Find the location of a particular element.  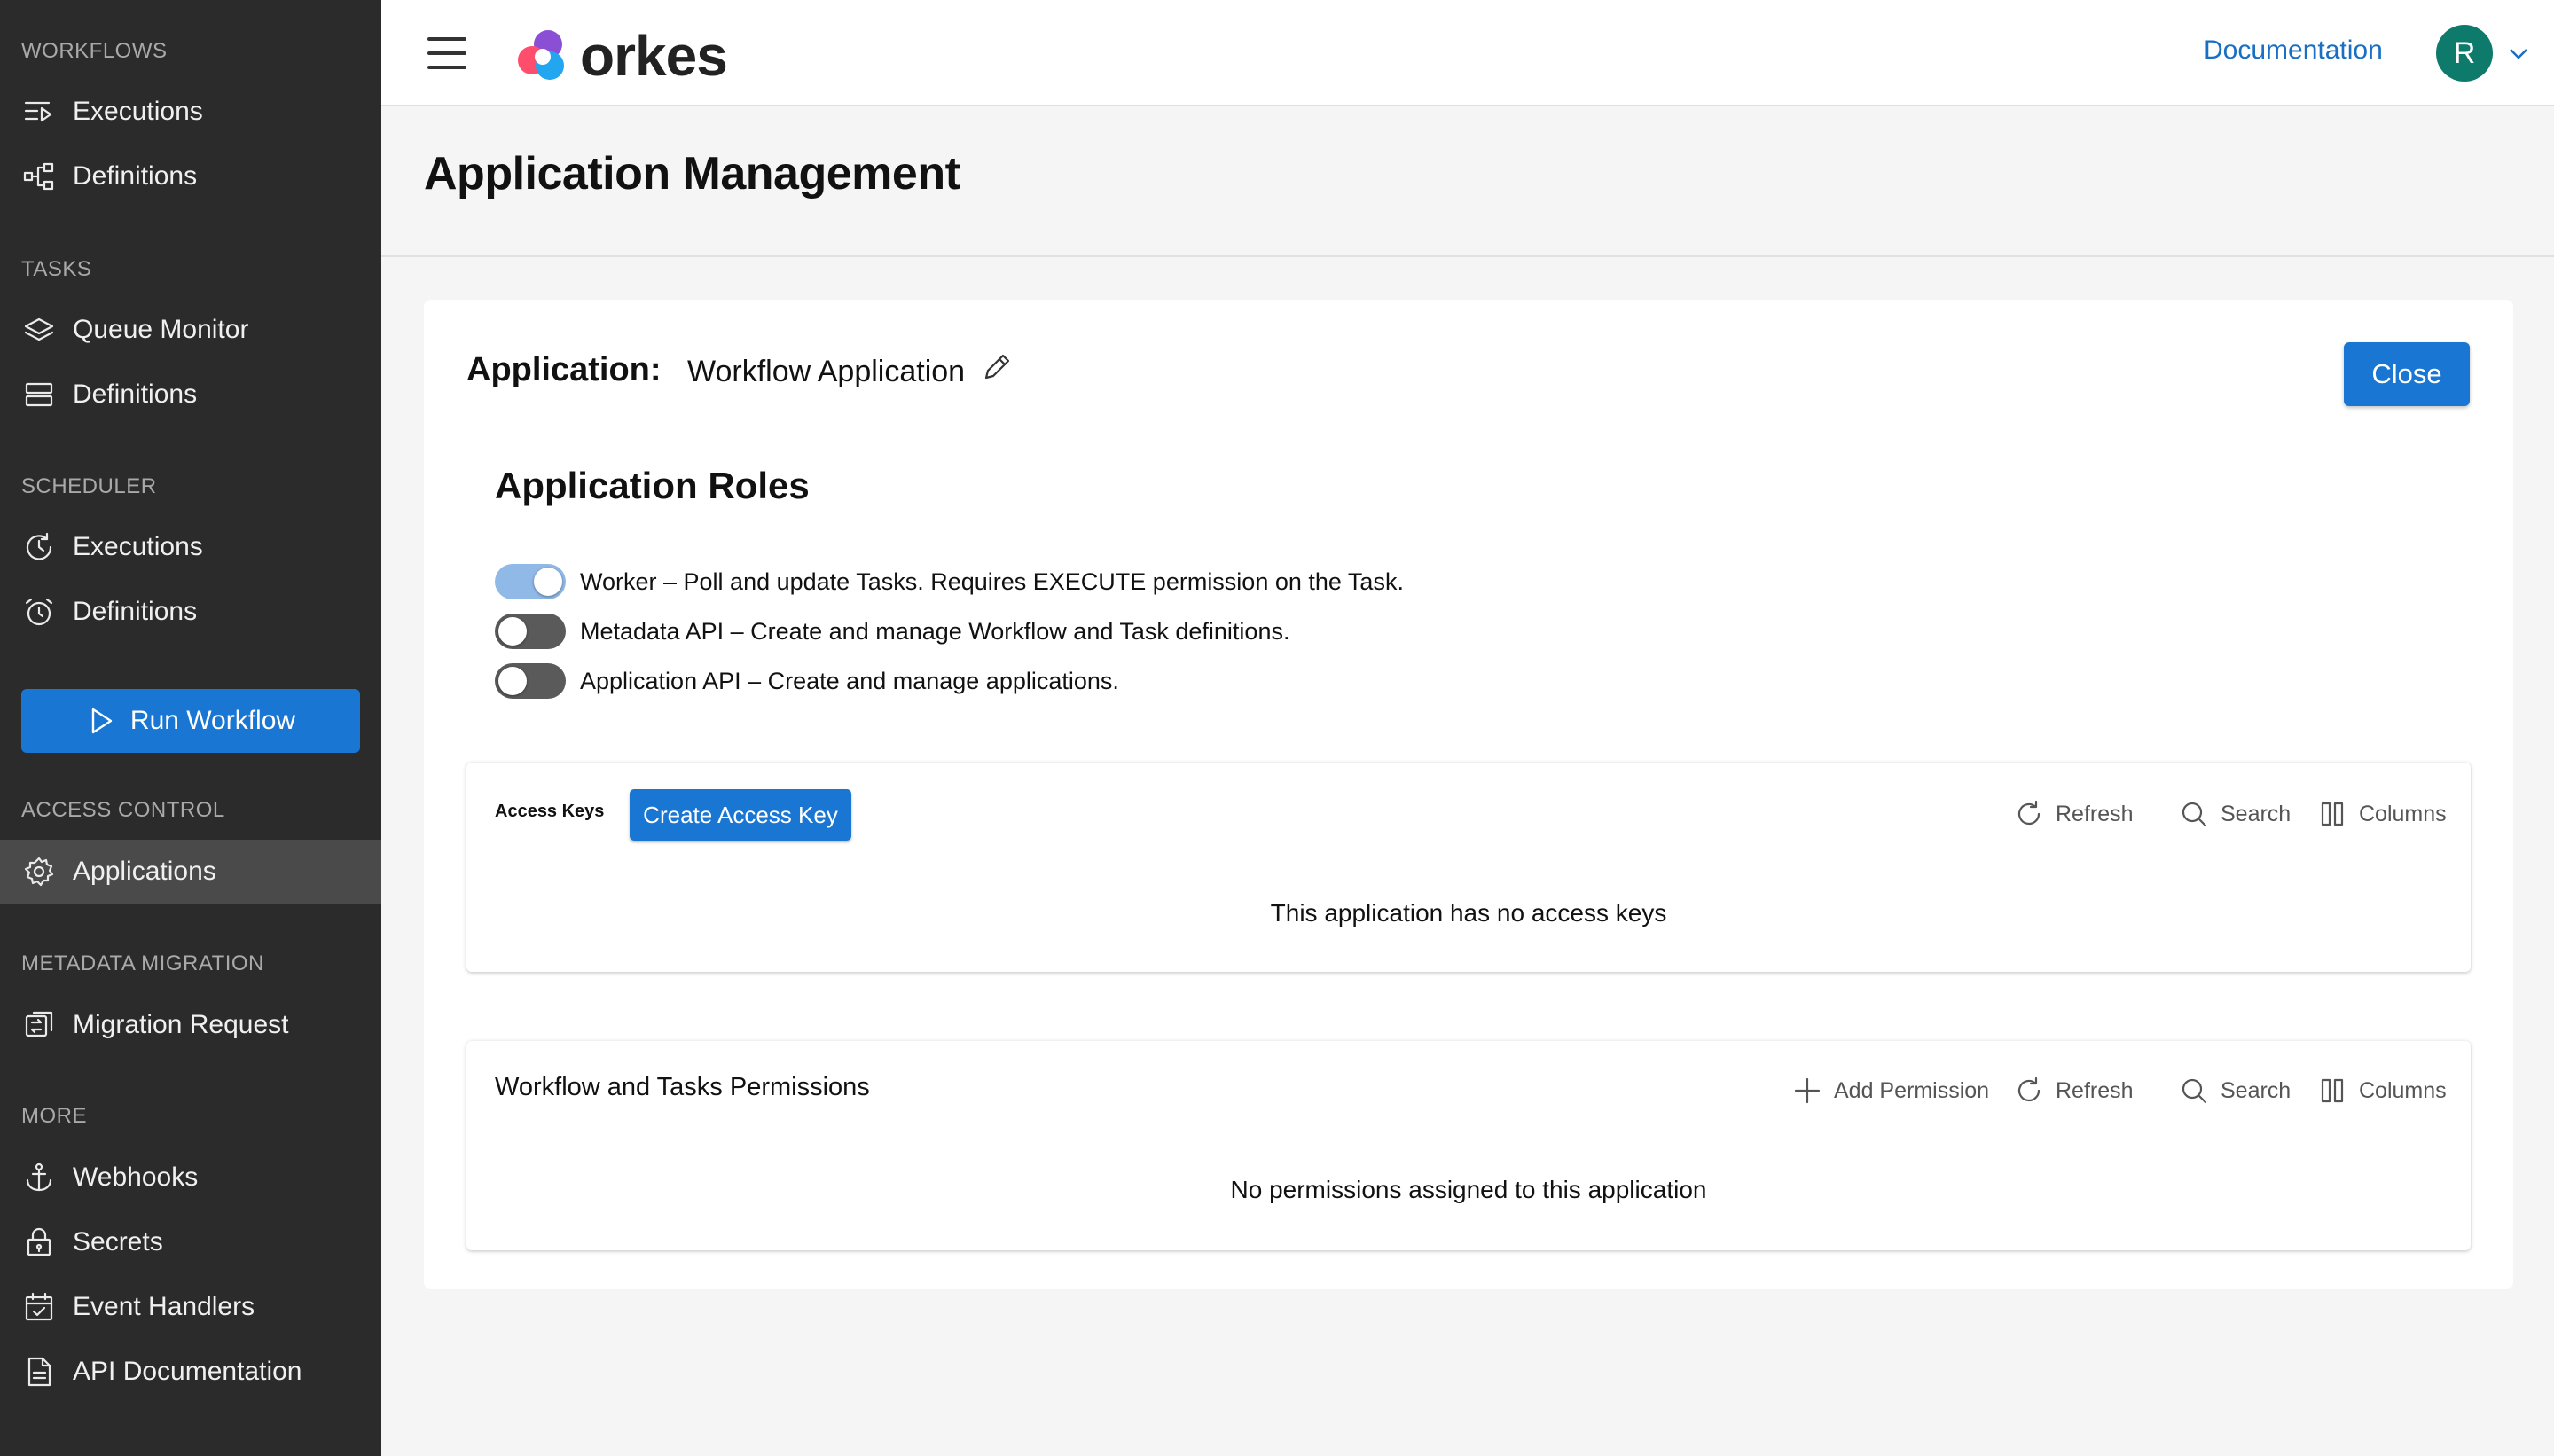

play-icon is located at coordinates (102, 721).